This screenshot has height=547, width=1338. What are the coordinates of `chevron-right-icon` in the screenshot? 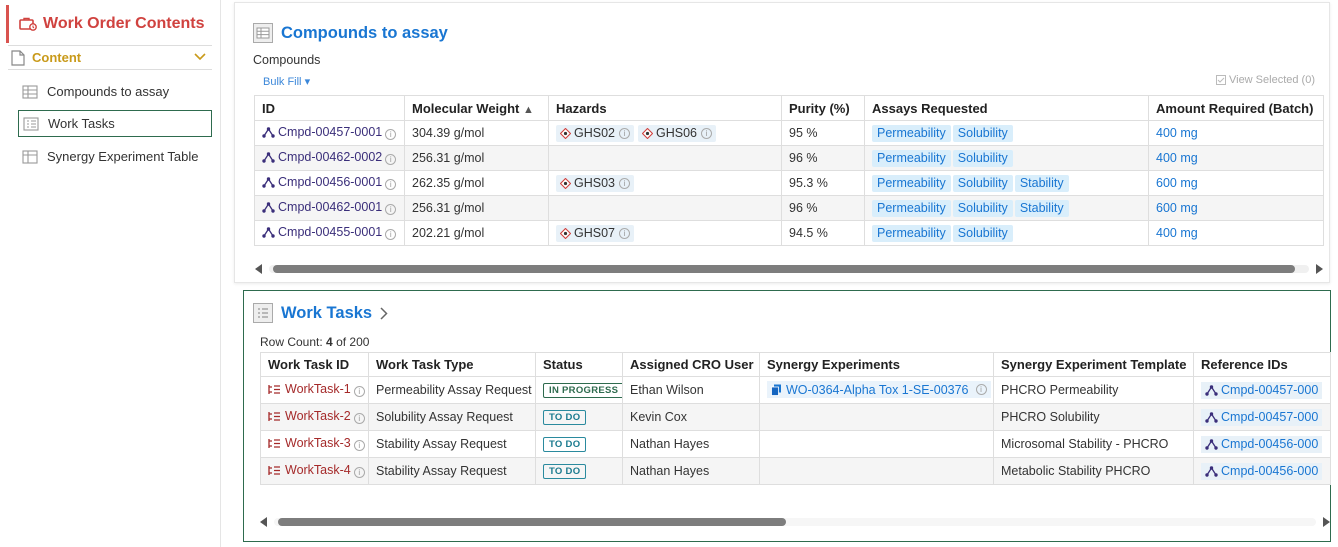 It's located at (384, 313).